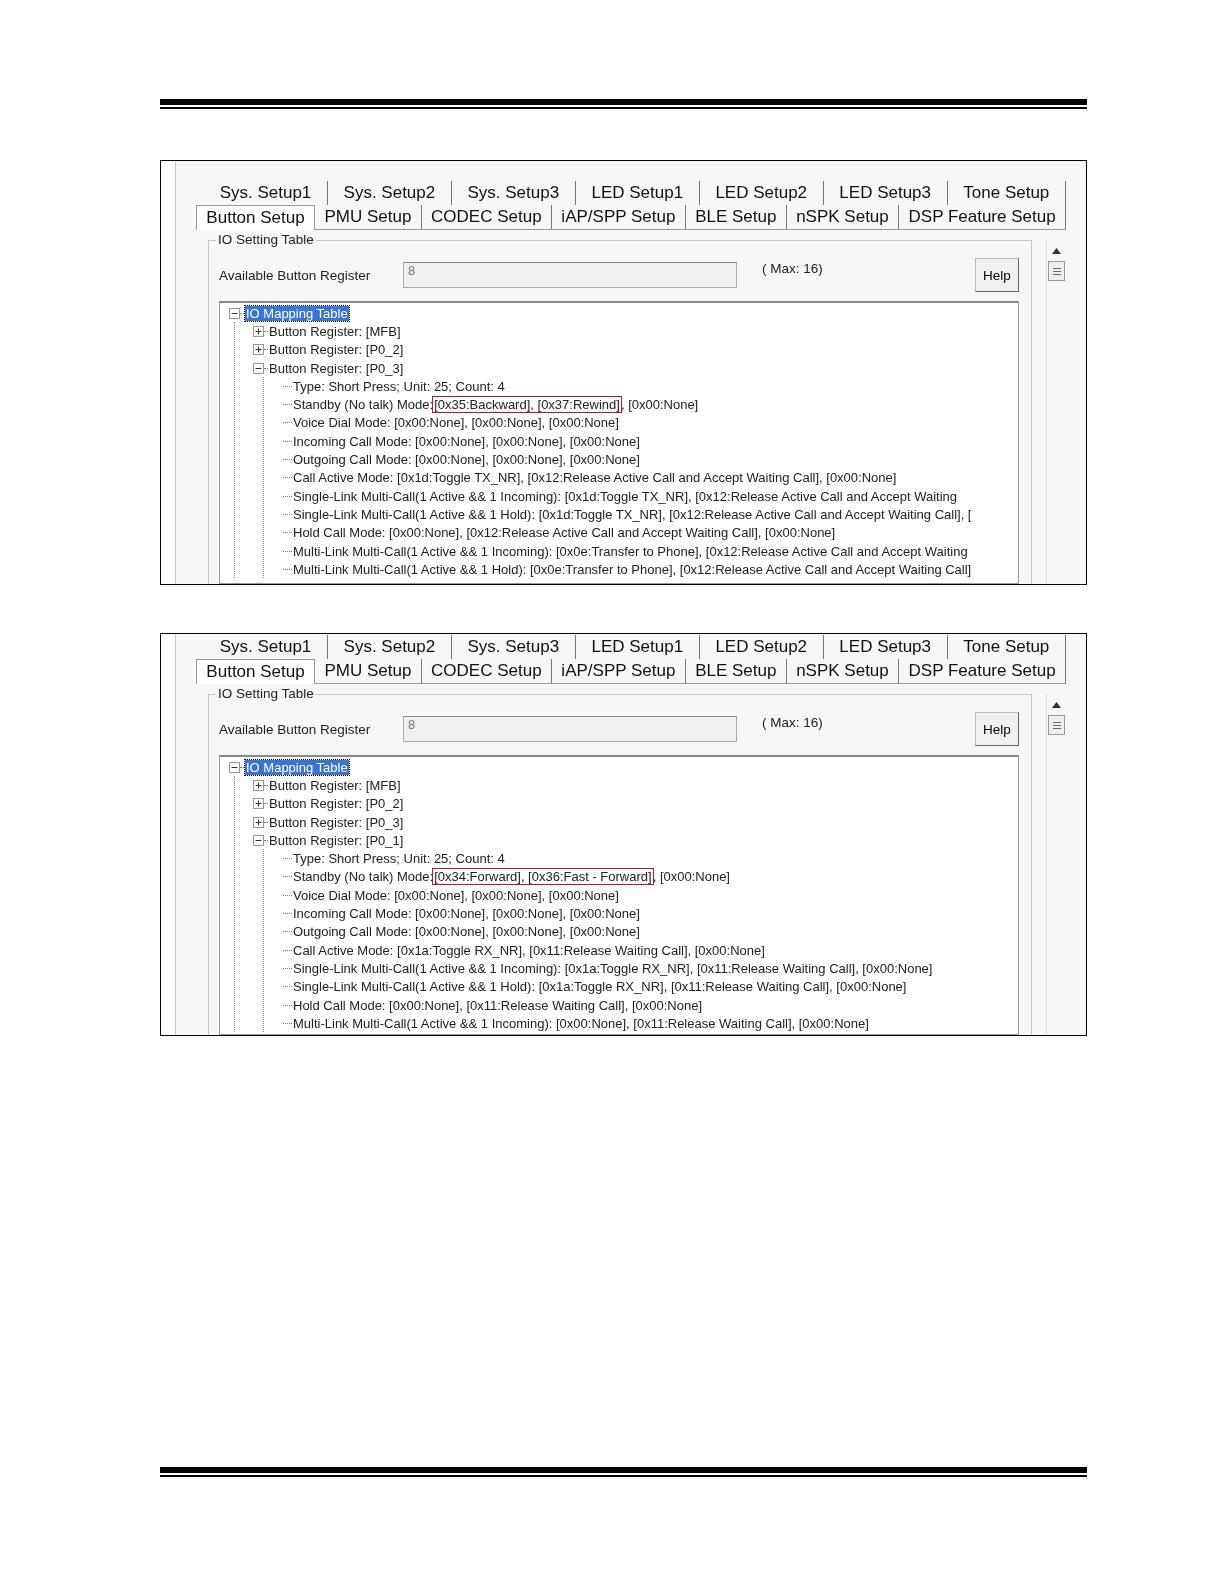  Describe the element at coordinates (625, 496) in the screenshot. I see `tree-item: Single-Link Multi-Call(1 Active && 1 Incoming): [0x1d:Toggle TX_NR], [0x12:Release Active Call and Accept Waiting` at that location.